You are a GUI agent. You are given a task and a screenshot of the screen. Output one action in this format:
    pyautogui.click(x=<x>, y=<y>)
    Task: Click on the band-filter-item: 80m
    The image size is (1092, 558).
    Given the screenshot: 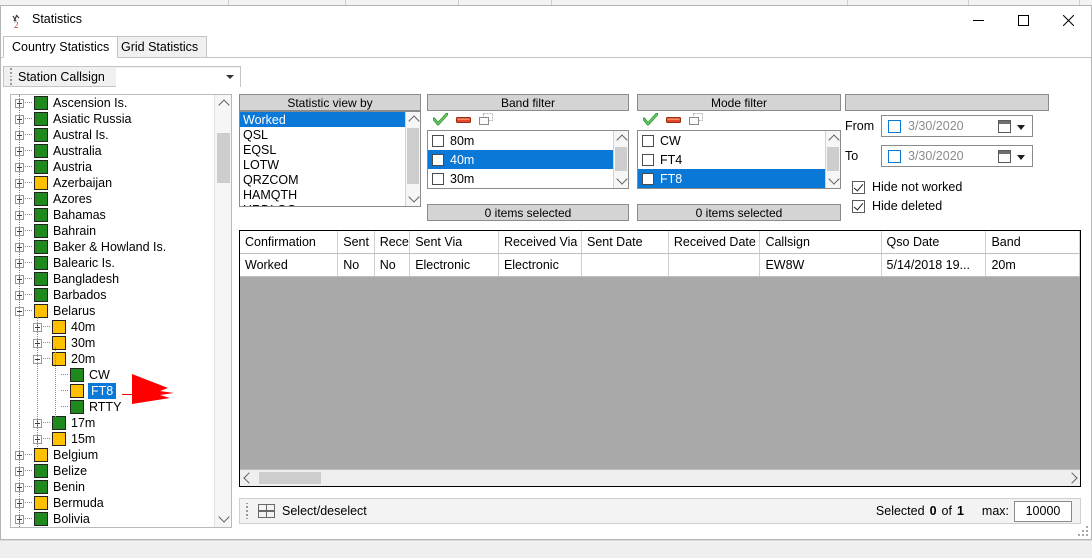 What is the action you would take?
    pyautogui.click(x=520, y=140)
    